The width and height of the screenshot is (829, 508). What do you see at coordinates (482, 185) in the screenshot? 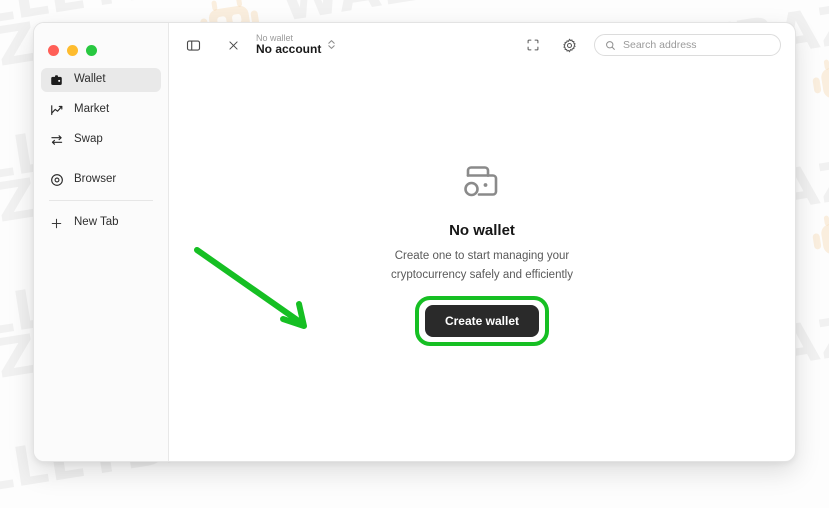
I see `wallet-empty-icon` at bounding box center [482, 185].